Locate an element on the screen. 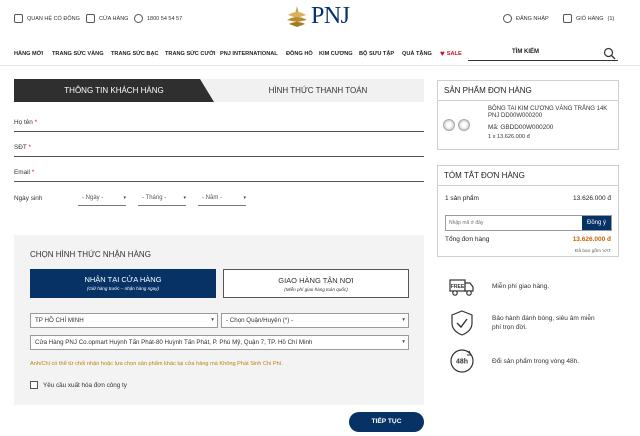  hotline-link: 1800 54 54 57 is located at coordinates (158, 18).